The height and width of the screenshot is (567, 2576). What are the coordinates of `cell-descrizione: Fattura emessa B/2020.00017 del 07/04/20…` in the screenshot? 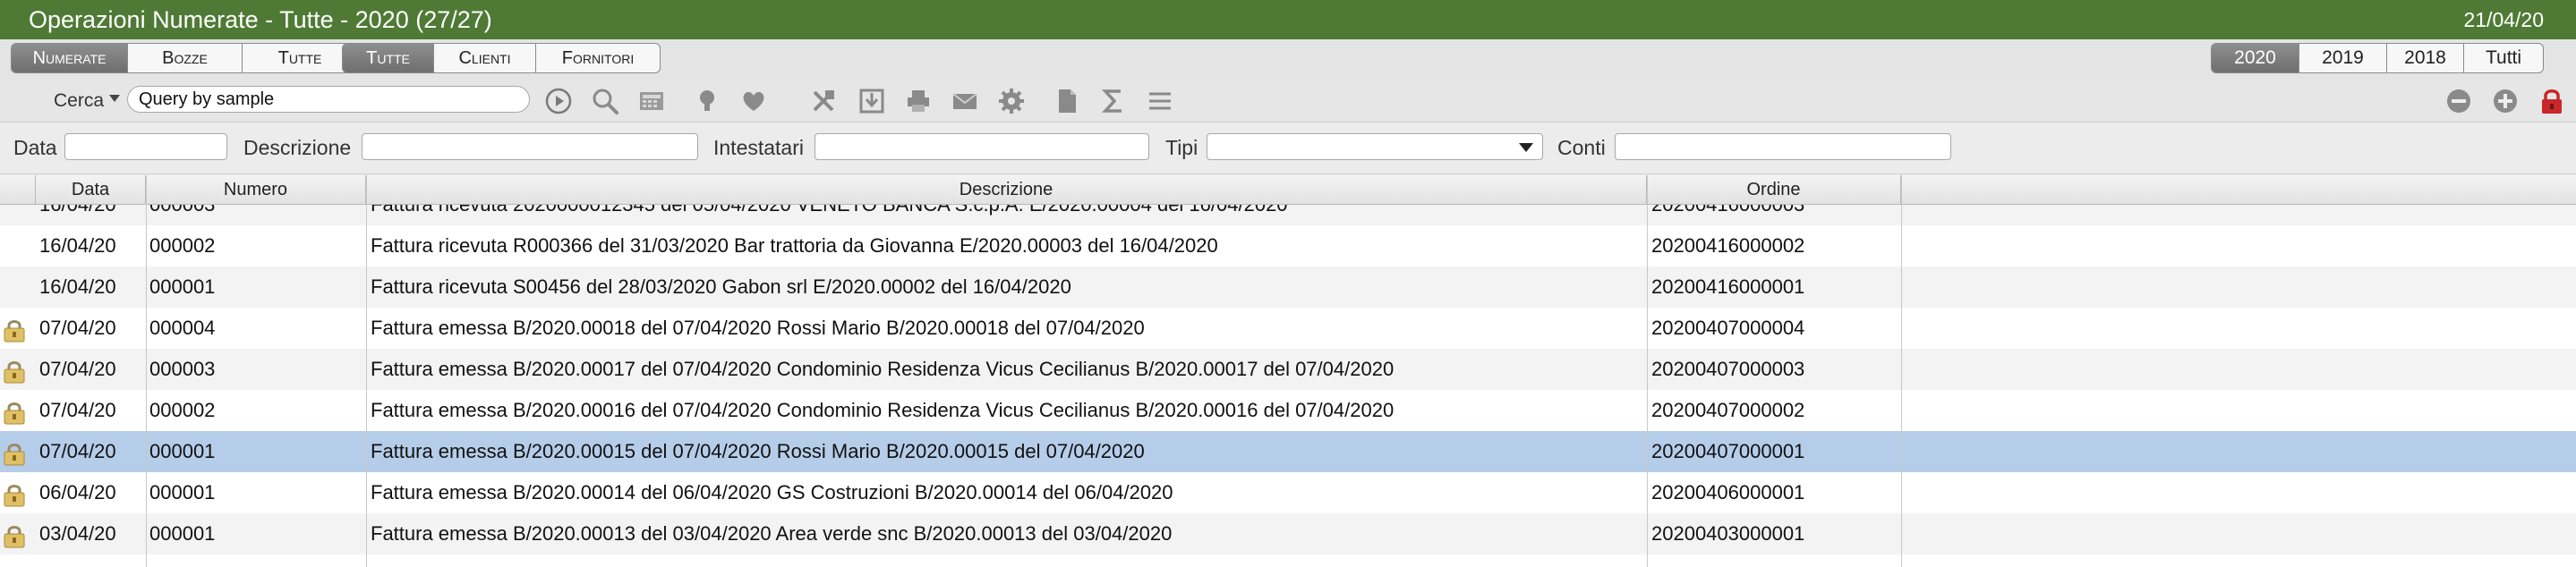 It's located at (883, 369).